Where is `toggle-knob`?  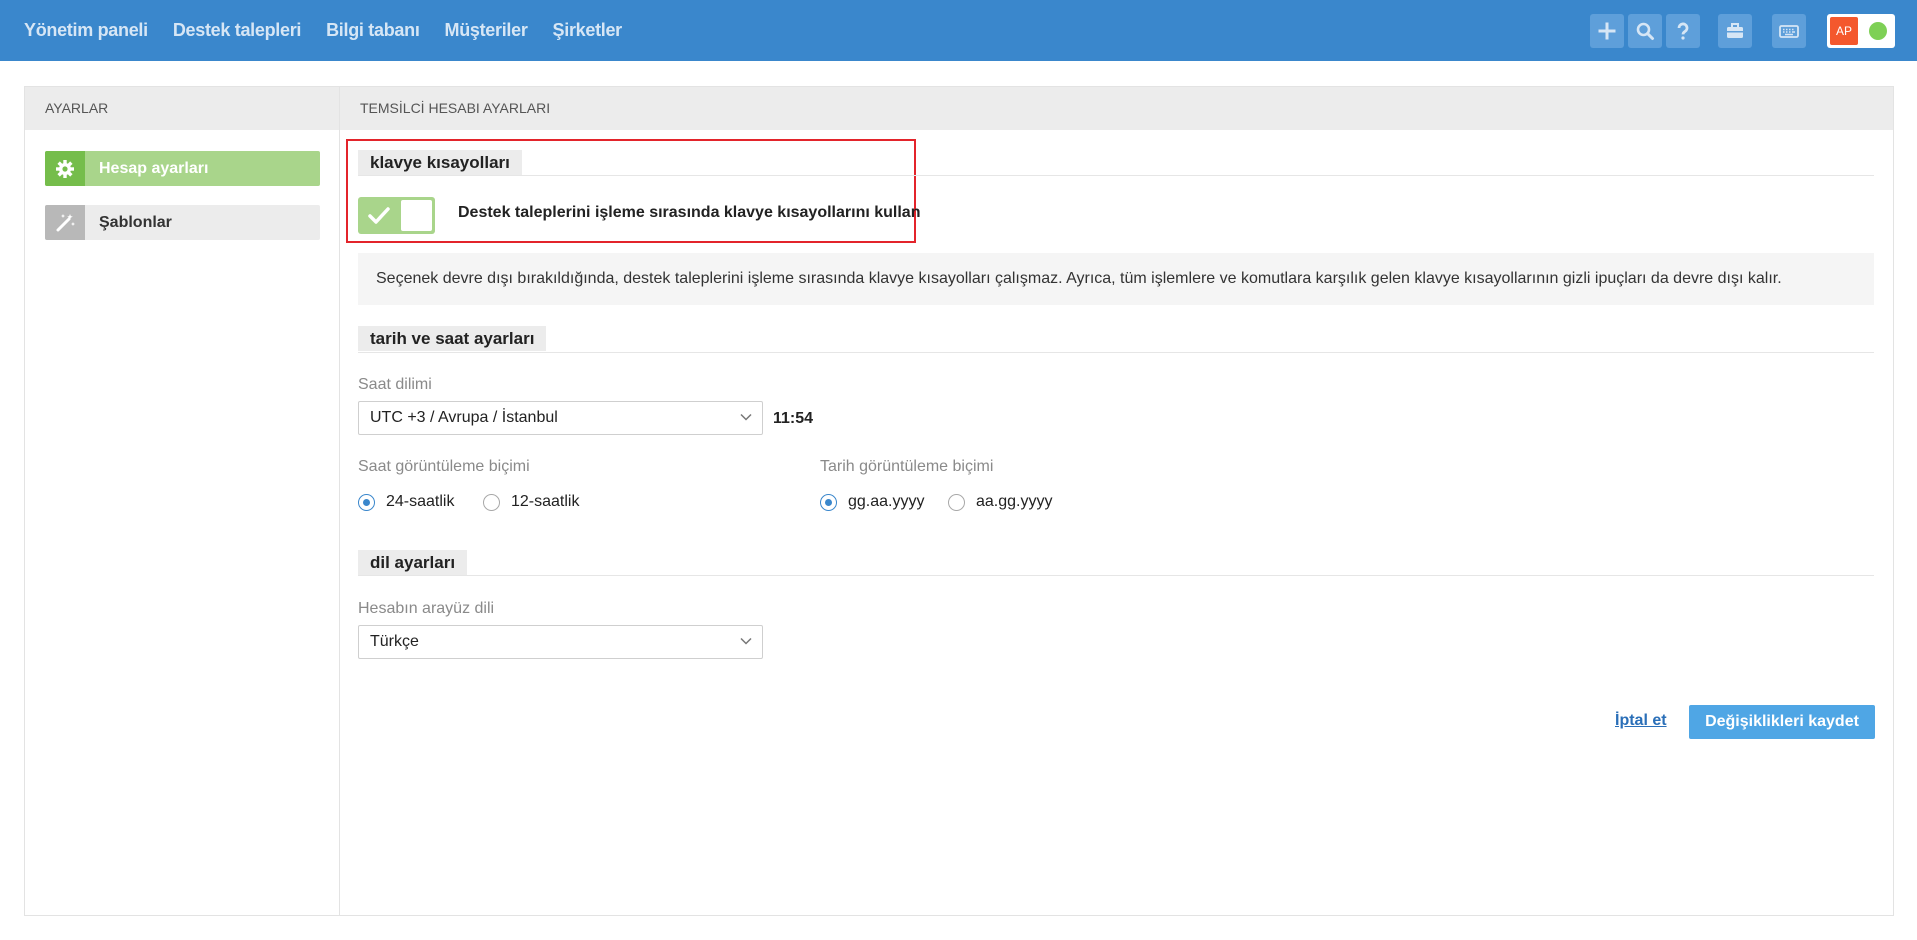
toggle-knob is located at coordinates (416, 215).